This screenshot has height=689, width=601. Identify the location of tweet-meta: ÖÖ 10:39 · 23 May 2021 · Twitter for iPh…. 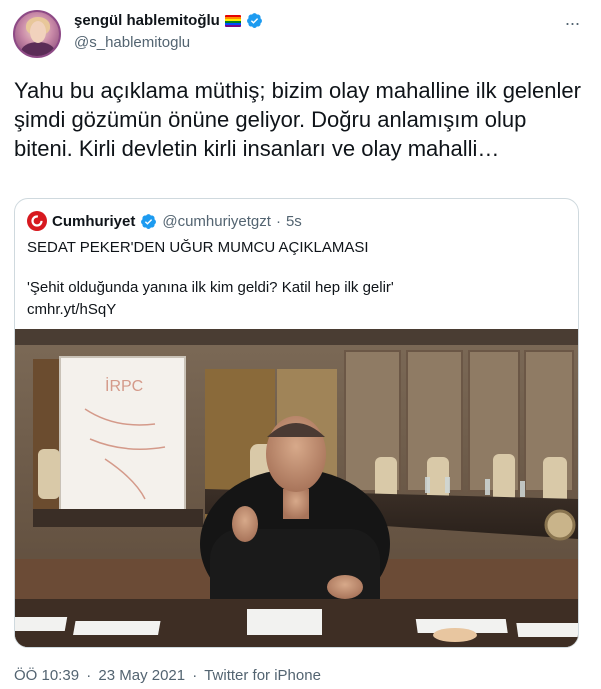
(167, 675).